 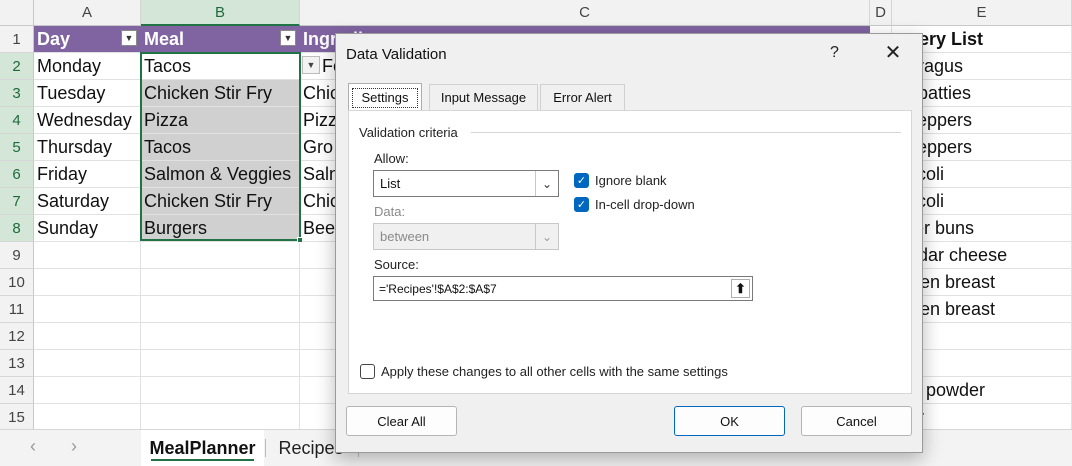 What do you see at coordinates (401, 421) in the screenshot?
I see `clear-all-button: Clear All` at bounding box center [401, 421].